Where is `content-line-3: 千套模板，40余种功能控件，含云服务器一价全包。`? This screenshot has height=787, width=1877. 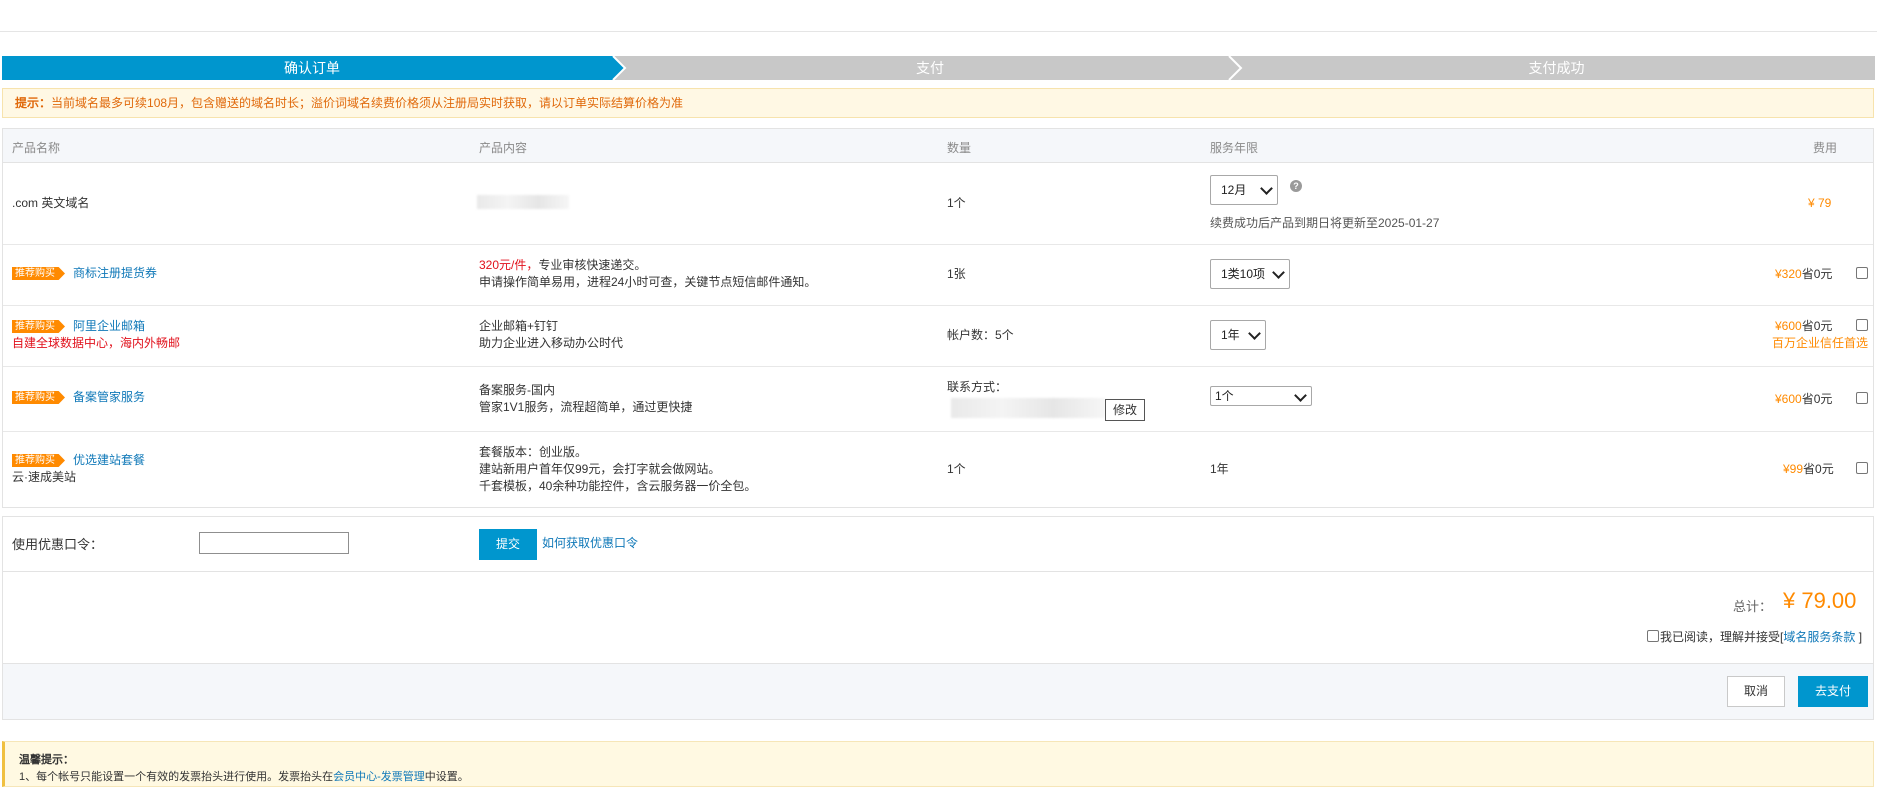
content-line-3: 千套模板，40余种功能控件，含云服务器一价全包。 is located at coordinates (618, 486).